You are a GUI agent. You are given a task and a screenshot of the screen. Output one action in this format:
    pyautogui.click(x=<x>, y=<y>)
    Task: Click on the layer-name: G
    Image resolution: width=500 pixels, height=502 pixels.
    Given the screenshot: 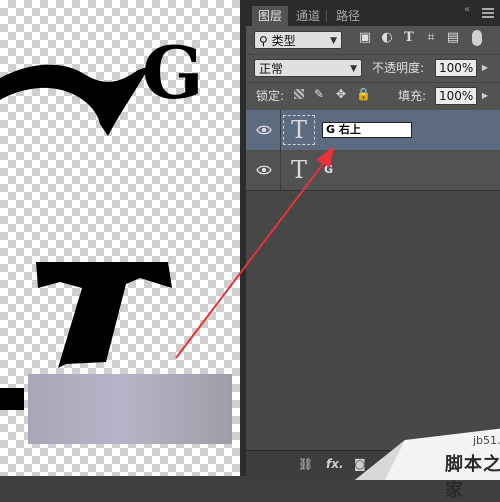 What is the action you would take?
    pyautogui.click(x=328, y=169)
    